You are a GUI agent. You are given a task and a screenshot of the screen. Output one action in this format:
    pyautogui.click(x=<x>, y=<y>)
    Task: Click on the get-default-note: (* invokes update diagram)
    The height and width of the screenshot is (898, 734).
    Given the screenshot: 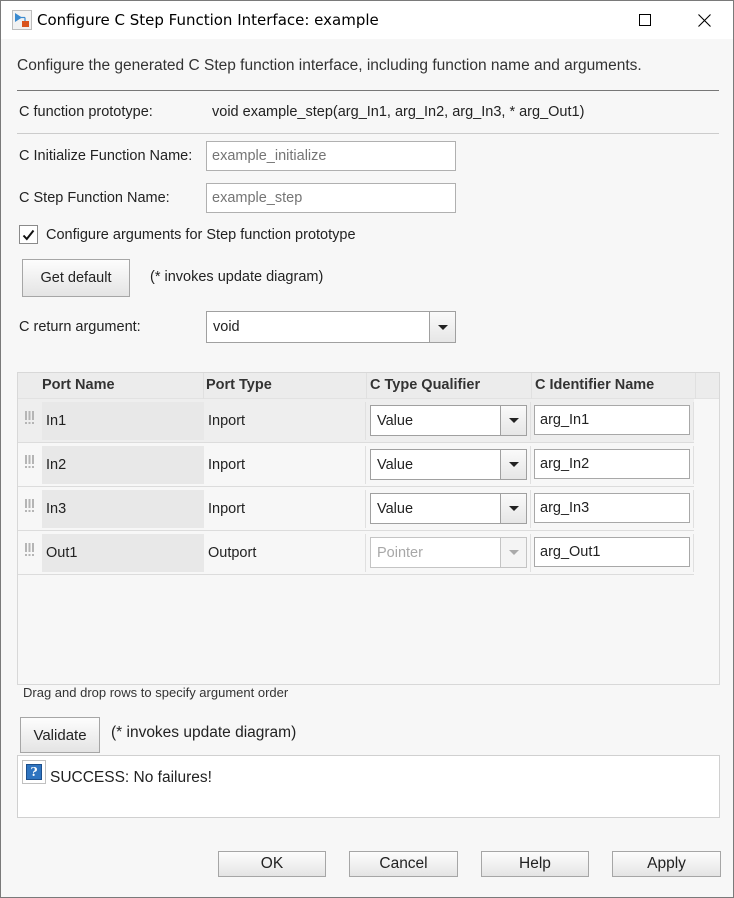 What is the action you would take?
    pyautogui.click(x=237, y=277)
    